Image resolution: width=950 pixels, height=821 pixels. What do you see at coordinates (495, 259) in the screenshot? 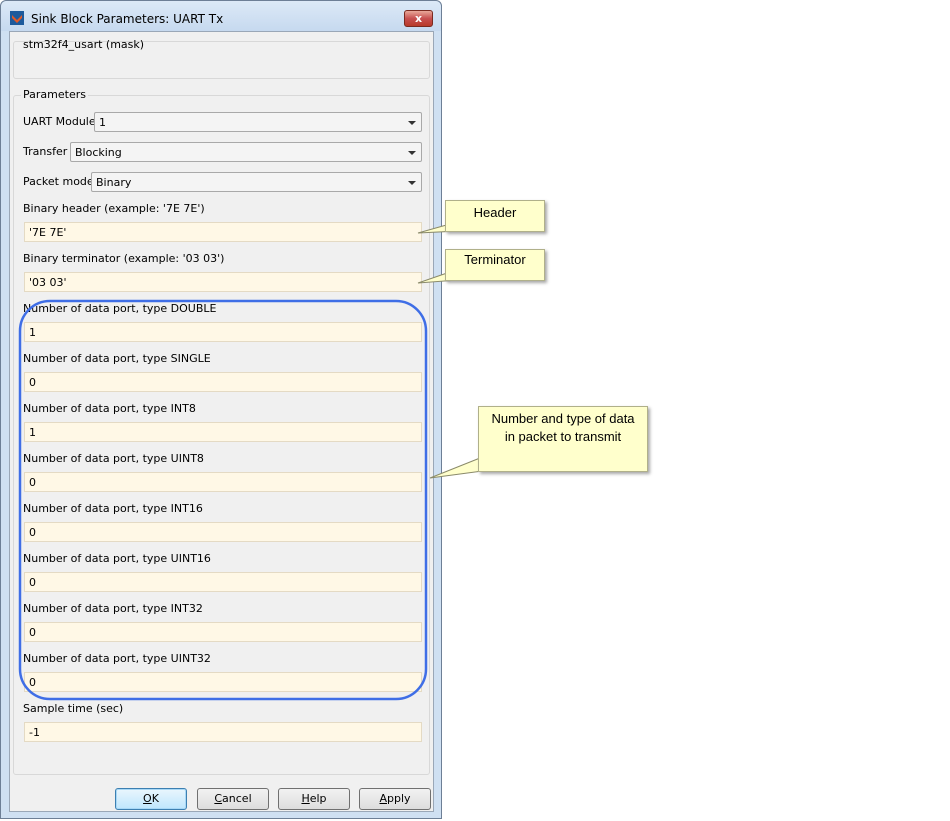
I see `terminator-callout-text: Terminator` at bounding box center [495, 259].